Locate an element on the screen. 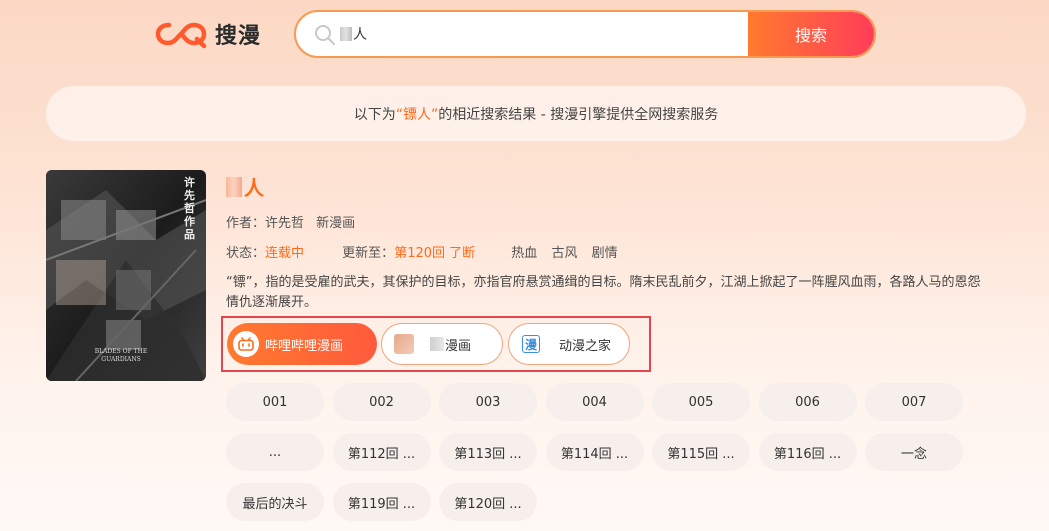 Image resolution: width=1049 pixels, height=531 pixels. search-icon is located at coordinates (325, 35).